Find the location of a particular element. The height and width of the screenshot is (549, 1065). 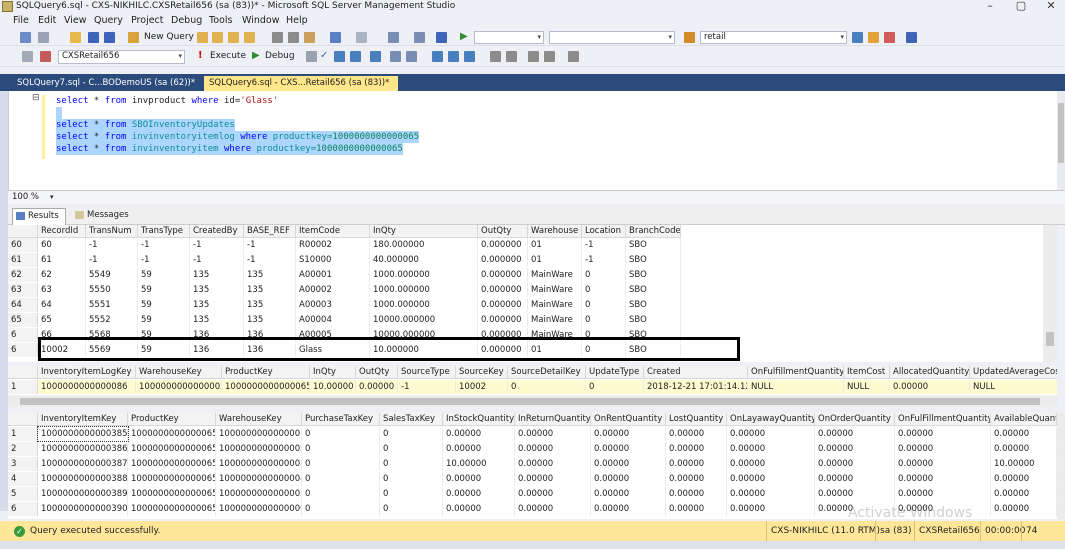

table-cell: 0.000000 is located at coordinates (503, 245).